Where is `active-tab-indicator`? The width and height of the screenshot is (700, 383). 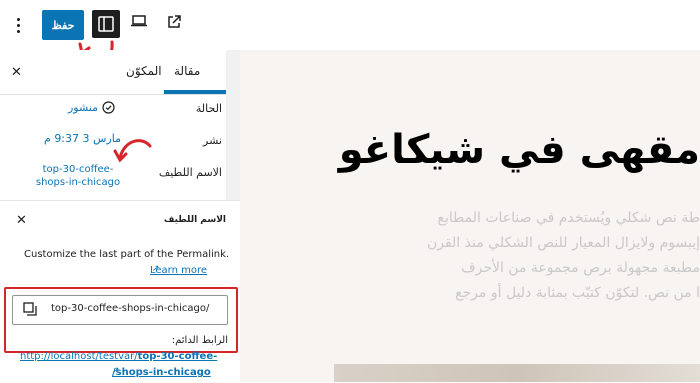 active-tab-indicator is located at coordinates (195, 92).